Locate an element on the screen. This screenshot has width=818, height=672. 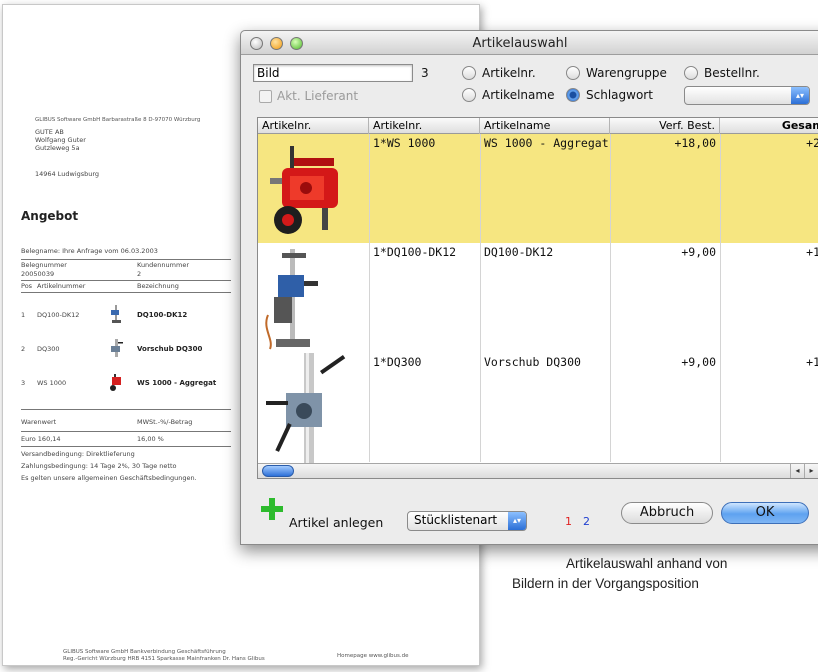
title-bar: Artikelauswahl is located at coordinates (529, 43).